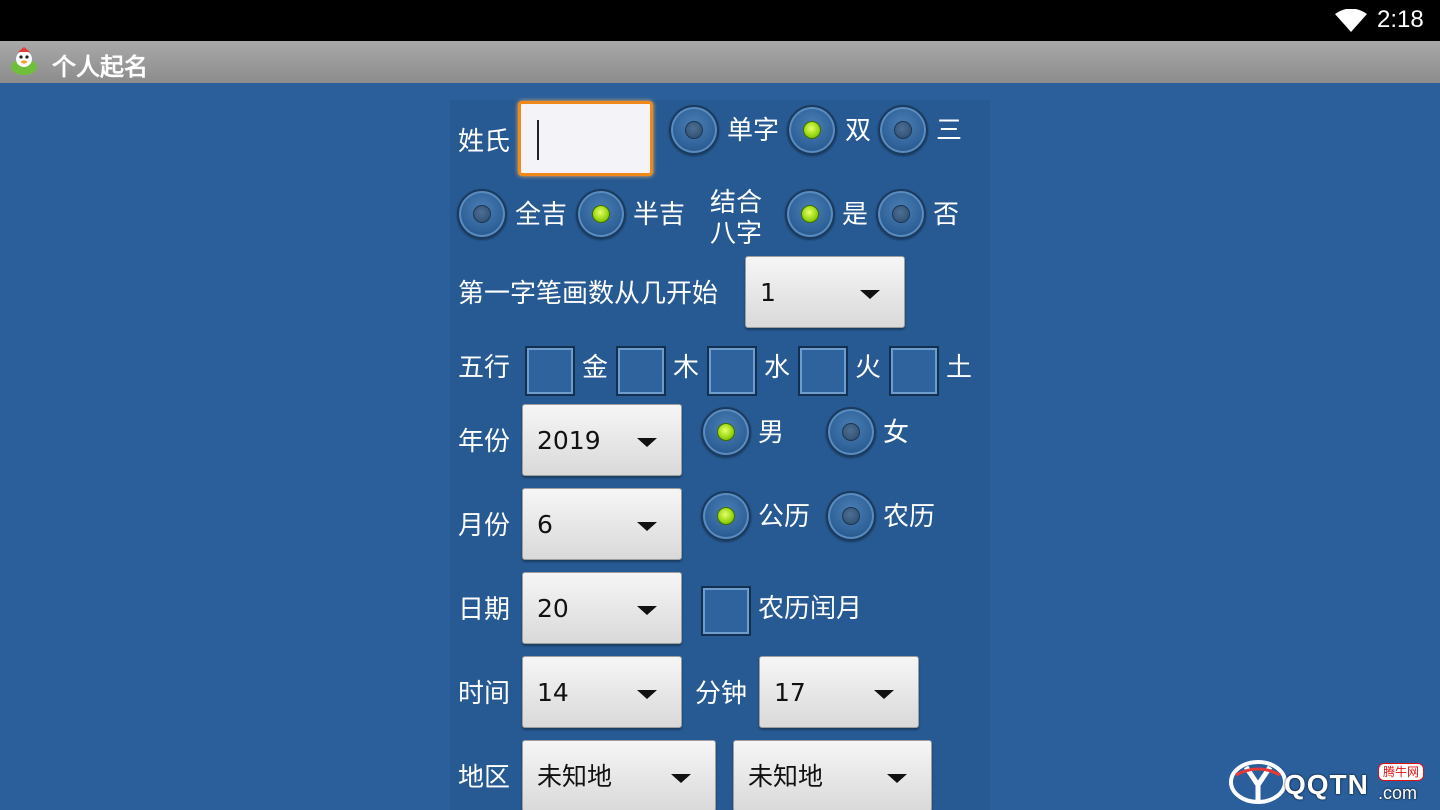 The image size is (1440, 810). Describe the element at coordinates (823, 371) in the screenshot. I see `checkbox-fire` at that location.